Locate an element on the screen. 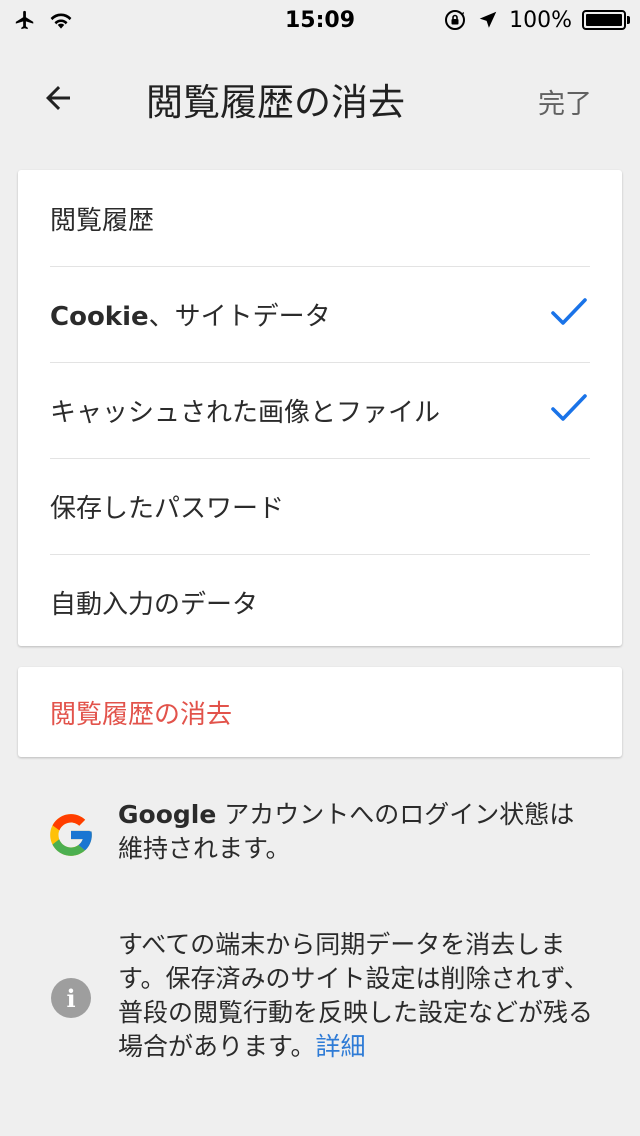 This screenshot has height=1136, width=640. airplane-icon is located at coordinates (24, 20).